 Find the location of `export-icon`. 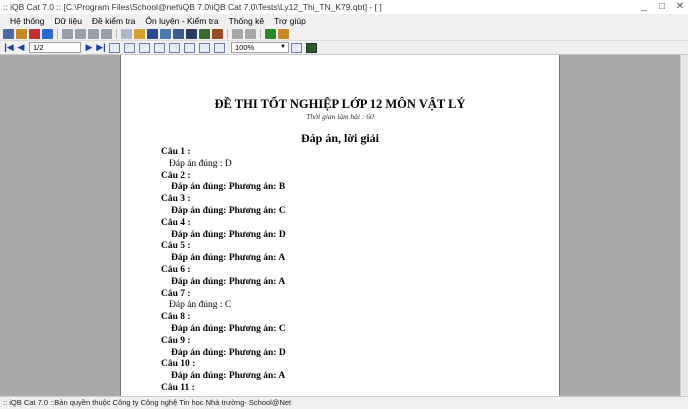

export-icon is located at coordinates (204, 33).